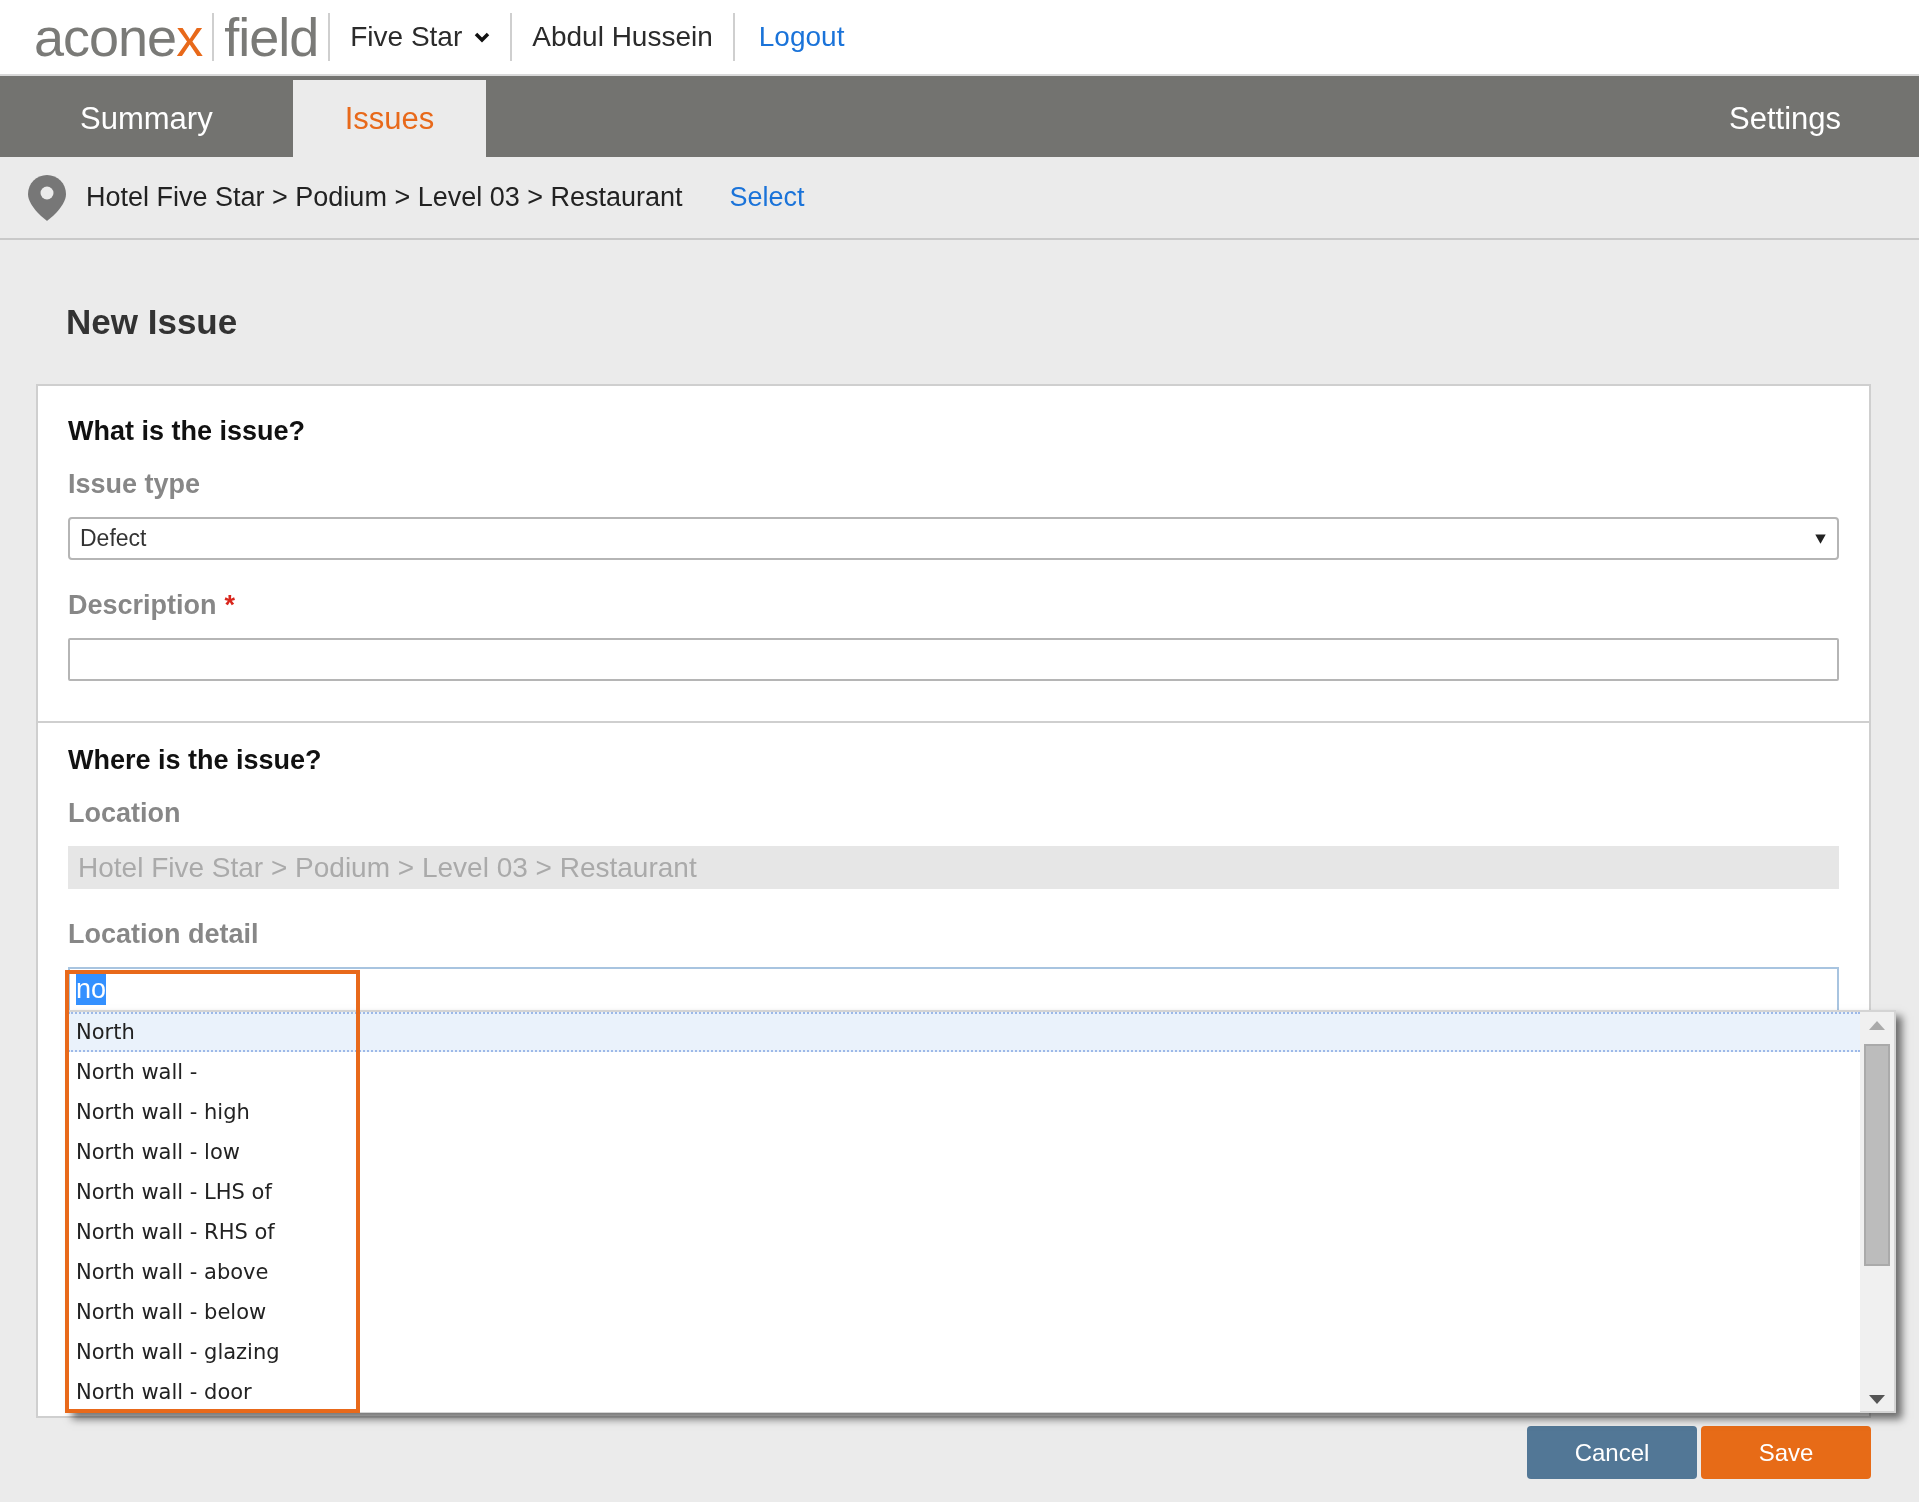 The image size is (1919, 1502). Describe the element at coordinates (125, 813) in the screenshot. I see `field-label: Location` at that location.